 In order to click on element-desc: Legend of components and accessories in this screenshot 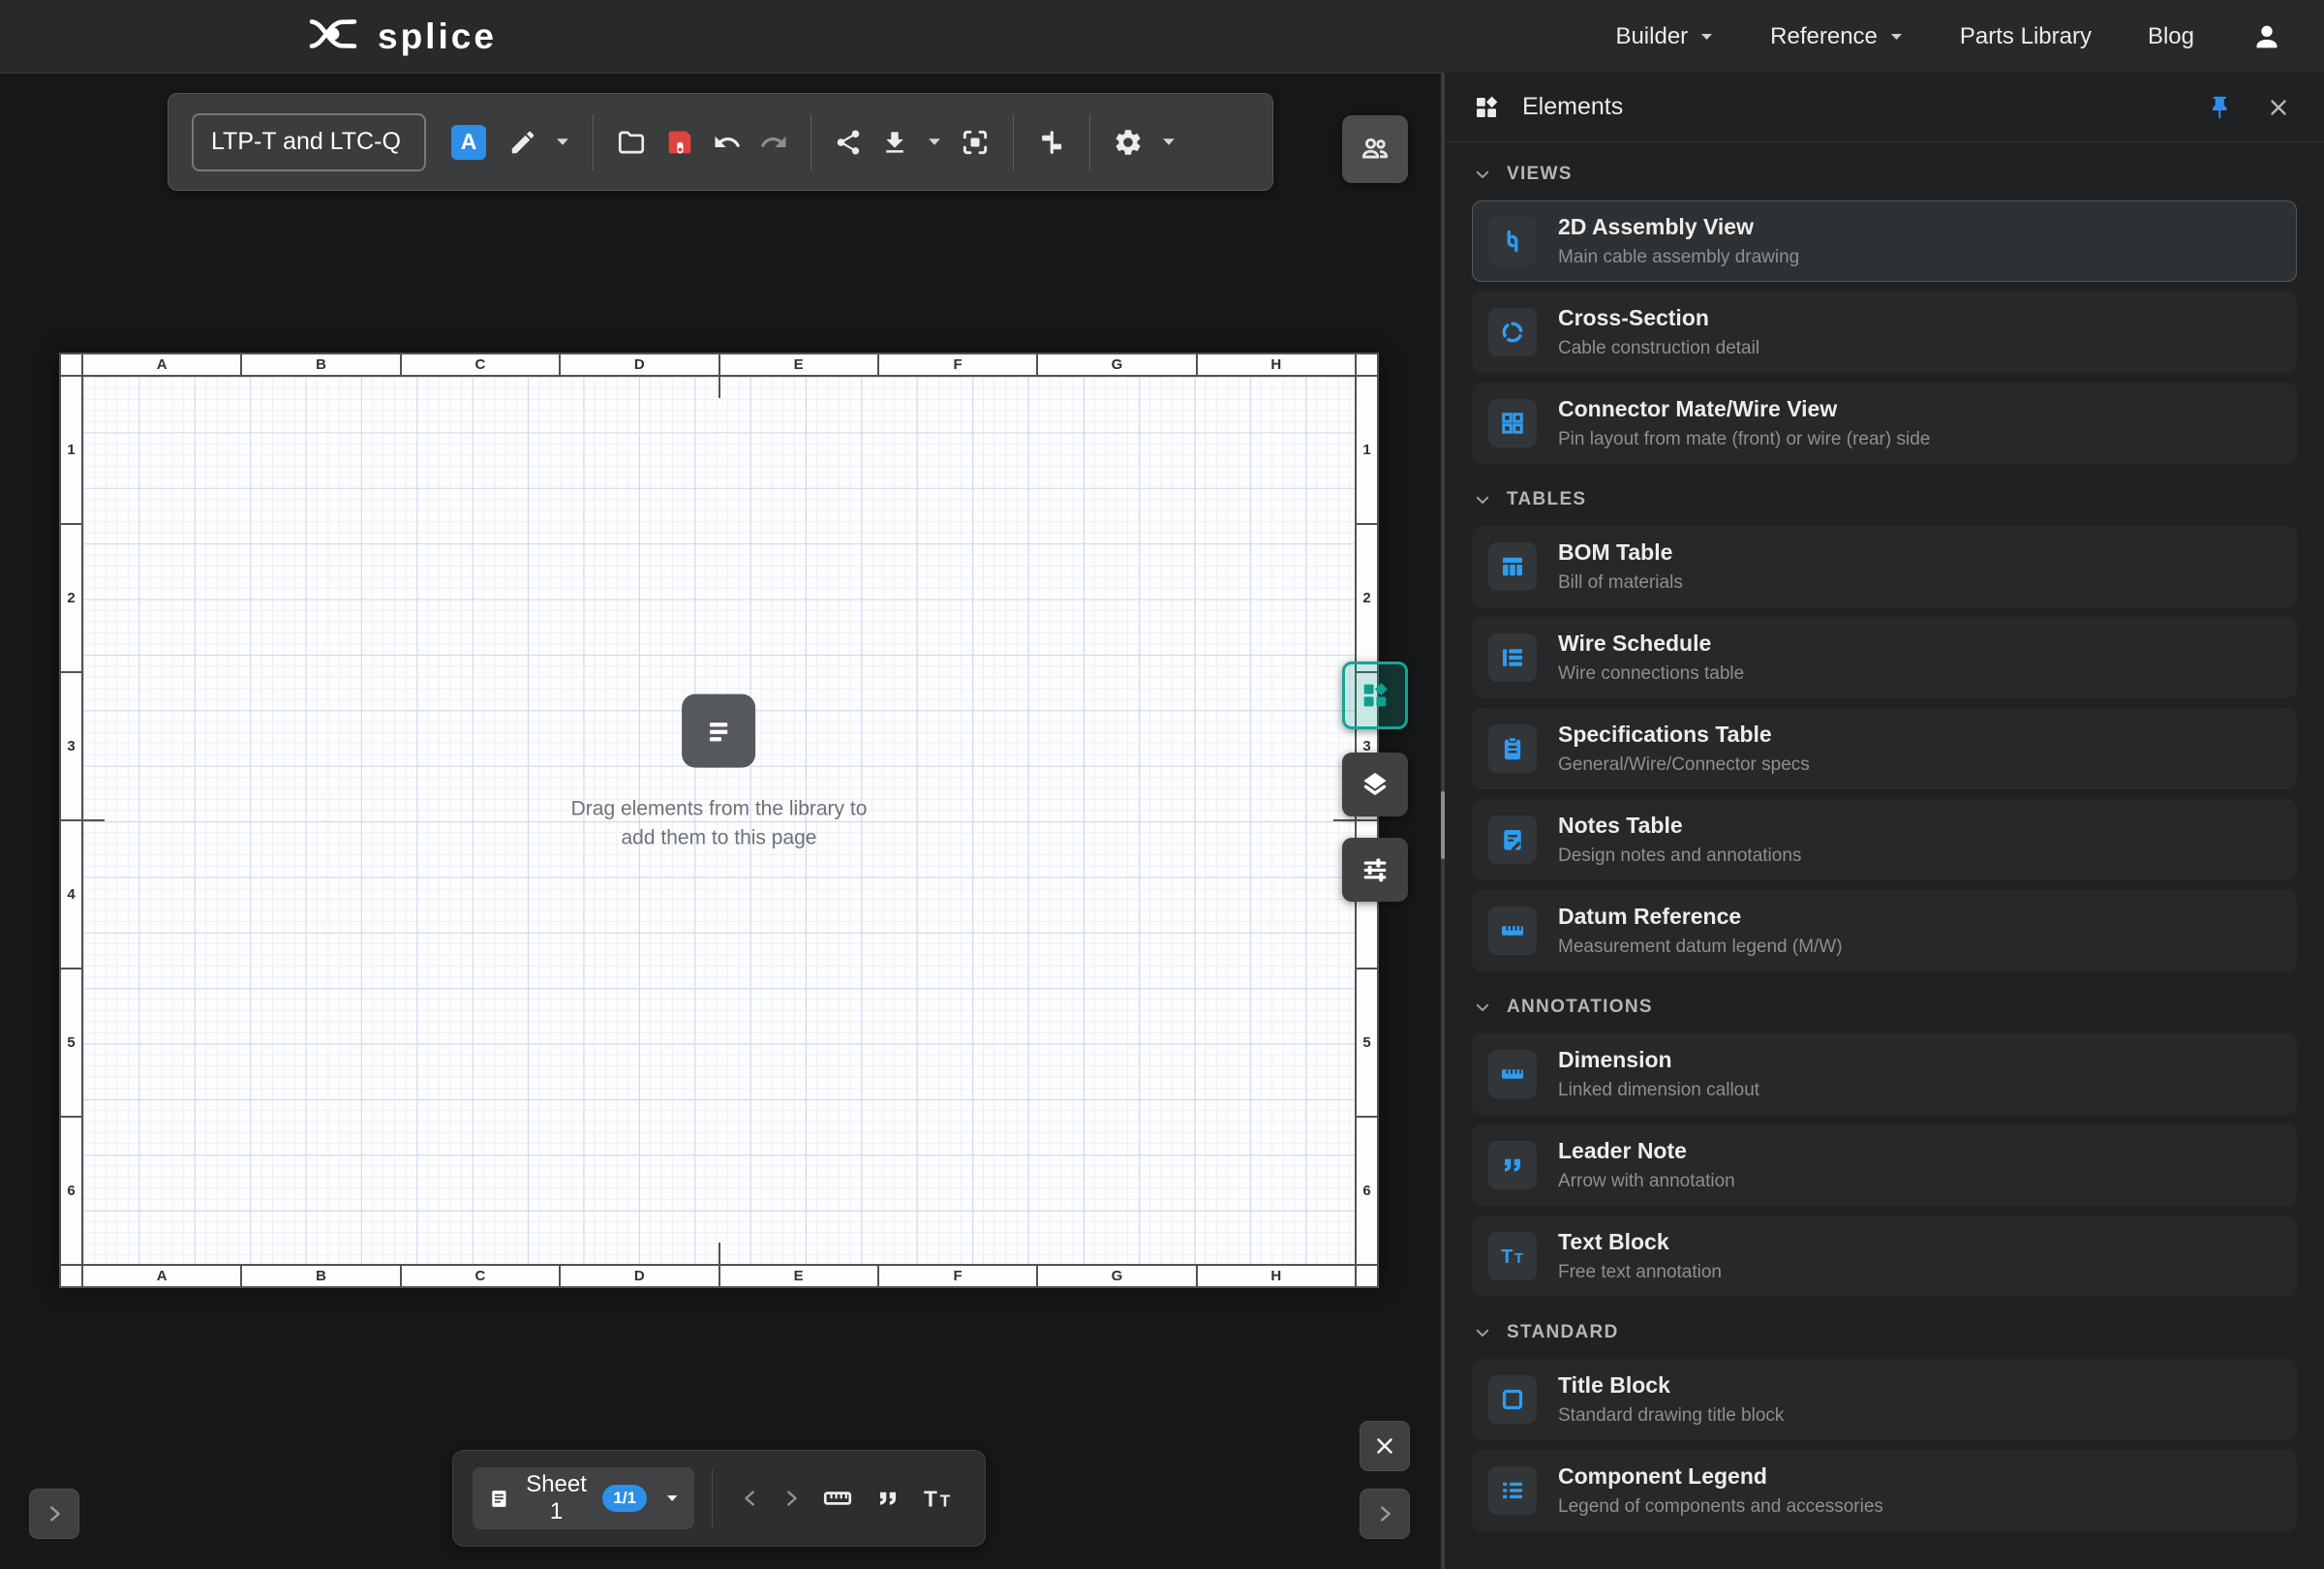, I will do `click(1721, 1506)`.